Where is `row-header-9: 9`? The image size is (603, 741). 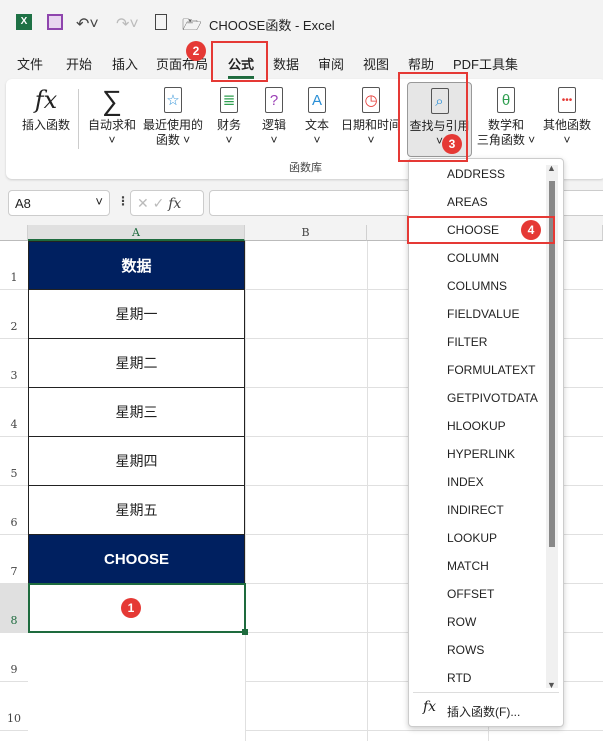
row-header-9: 9 is located at coordinates (14, 657).